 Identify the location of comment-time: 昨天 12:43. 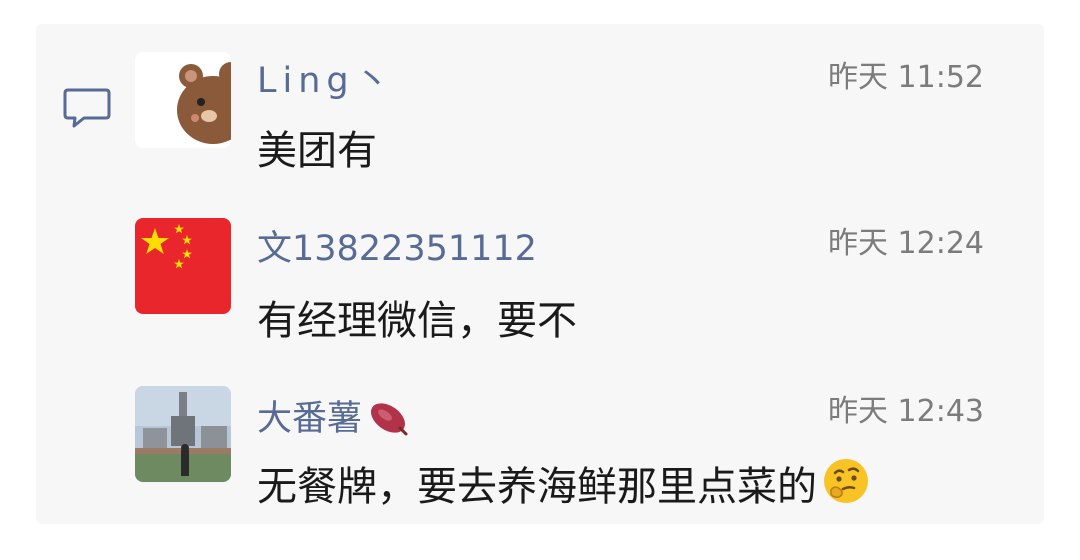
(906, 411).